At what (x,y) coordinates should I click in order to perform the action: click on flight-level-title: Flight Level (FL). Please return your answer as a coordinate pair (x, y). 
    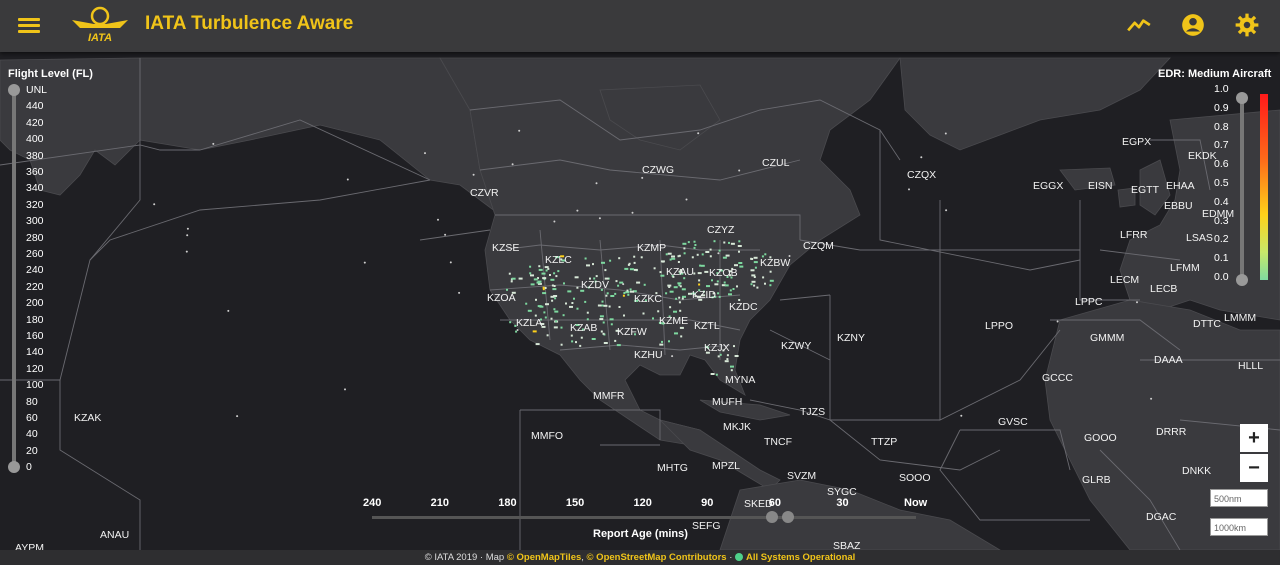
    Looking at the image, I should click on (50, 74).